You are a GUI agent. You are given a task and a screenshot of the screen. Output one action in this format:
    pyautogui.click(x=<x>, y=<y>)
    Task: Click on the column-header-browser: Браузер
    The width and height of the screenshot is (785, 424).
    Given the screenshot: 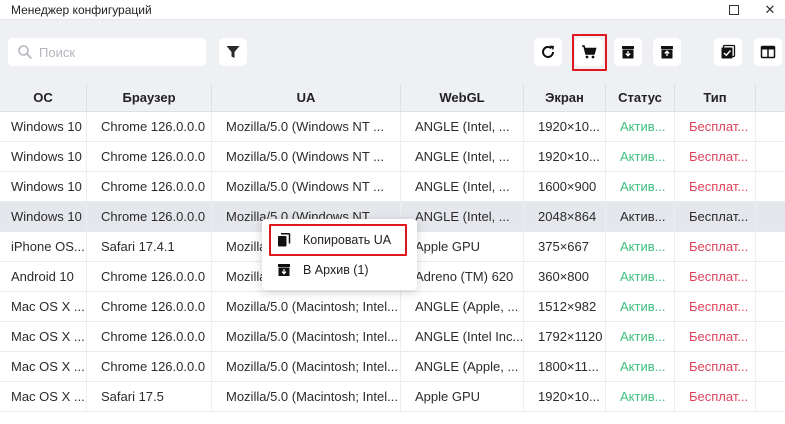 What is the action you would take?
    pyautogui.click(x=149, y=98)
    